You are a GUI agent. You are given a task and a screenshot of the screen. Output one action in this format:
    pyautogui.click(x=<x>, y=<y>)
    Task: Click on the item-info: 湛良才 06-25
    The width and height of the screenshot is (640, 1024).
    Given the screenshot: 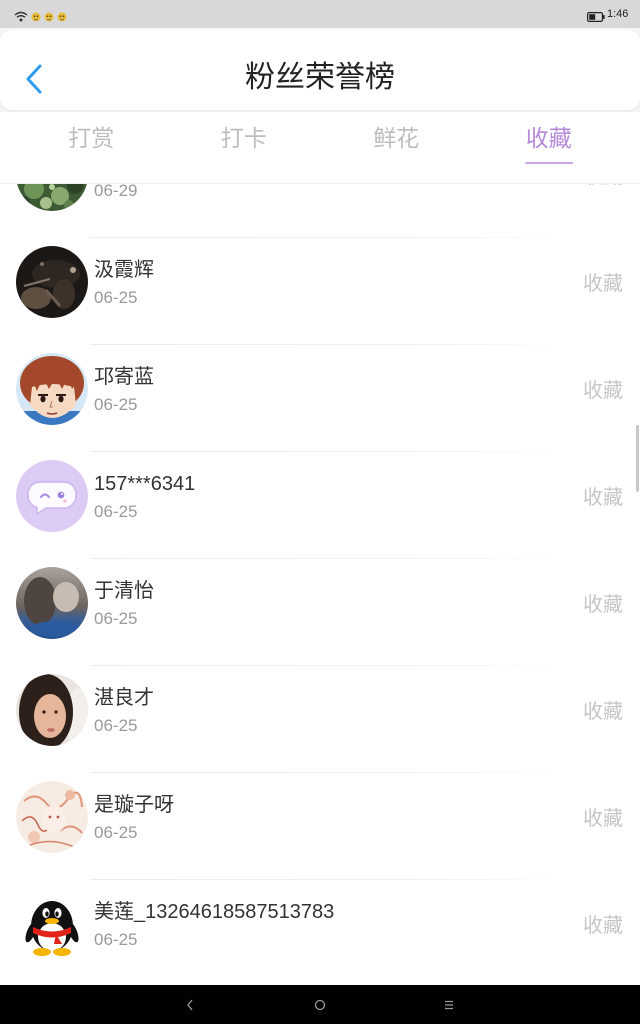 What is the action you would take?
    pyautogui.click(x=124, y=706)
    